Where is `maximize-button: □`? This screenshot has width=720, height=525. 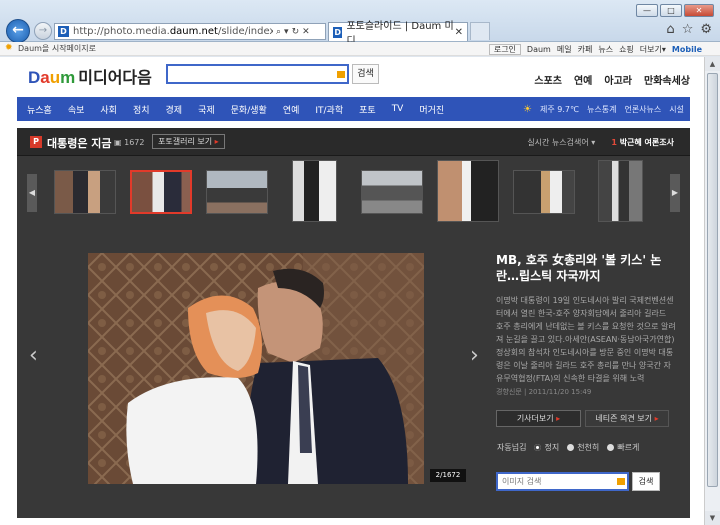 maximize-button: □ is located at coordinates (671, 10).